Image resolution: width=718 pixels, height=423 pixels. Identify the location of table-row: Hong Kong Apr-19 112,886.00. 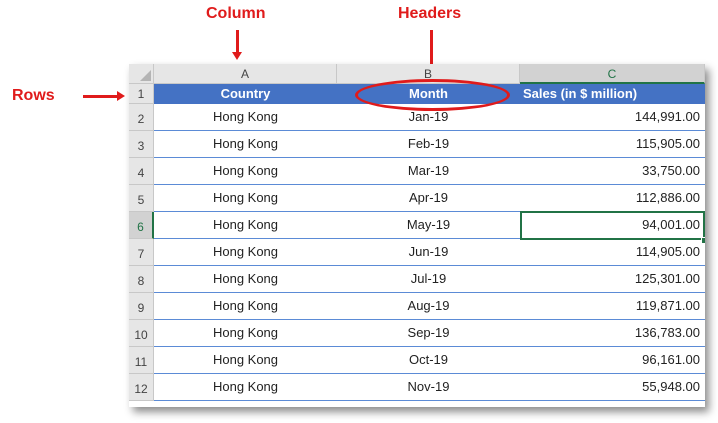
(429, 198).